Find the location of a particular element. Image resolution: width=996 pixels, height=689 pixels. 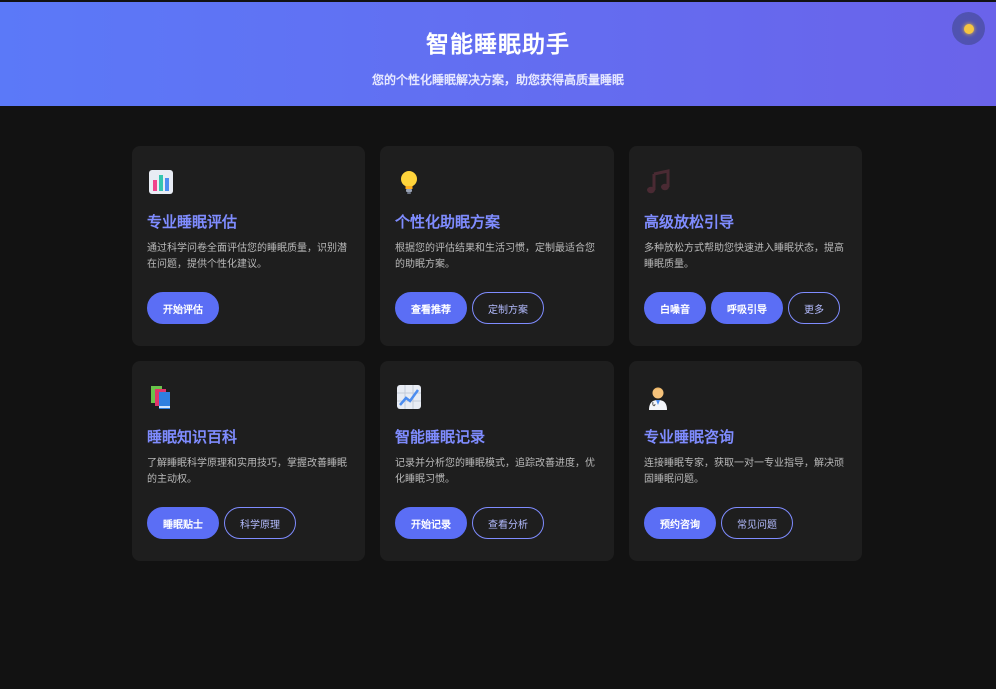

book-consultation-button: 预约咨询 is located at coordinates (680, 523).